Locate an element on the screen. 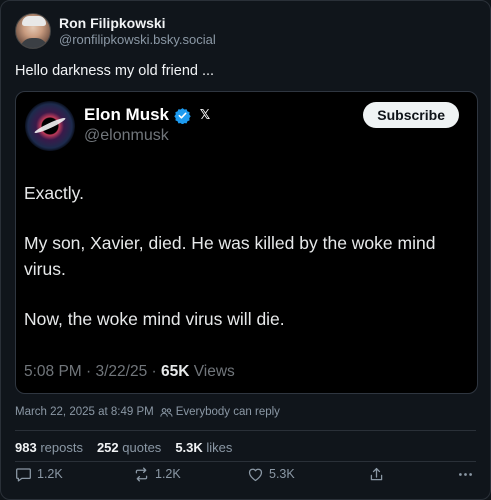 This screenshot has width=491, height=500. like-button: 5.3K is located at coordinates (271, 474).